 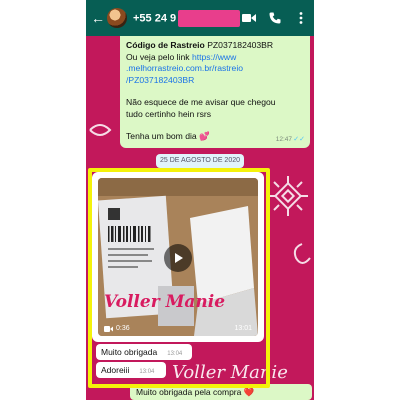 I want to click on video-camera-icon, so click(x=108, y=328).